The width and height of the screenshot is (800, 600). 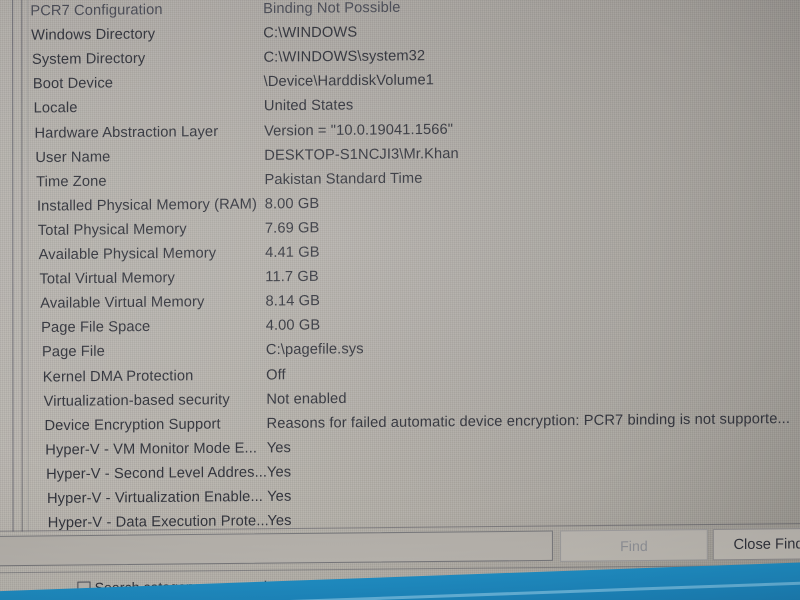 What do you see at coordinates (332, 9) in the screenshot?
I see `row-item-value: Binding Not Possible` at bounding box center [332, 9].